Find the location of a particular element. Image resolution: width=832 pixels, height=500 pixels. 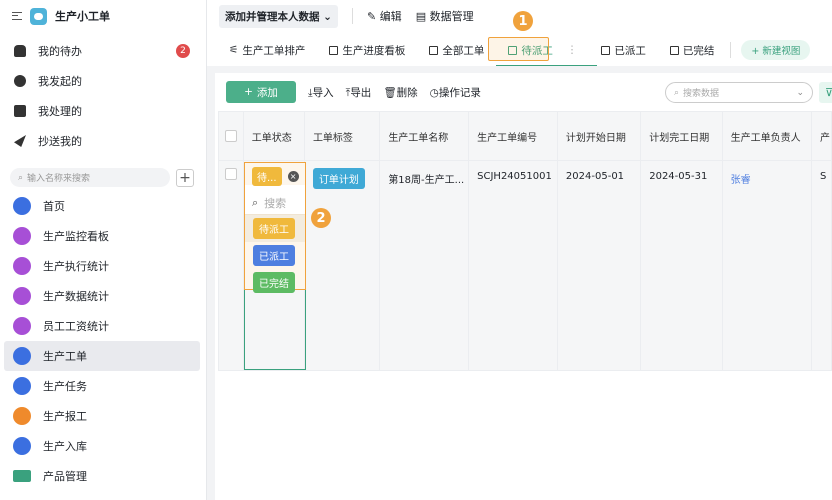

import-button: ⤓导入 is located at coordinates (321, 92).